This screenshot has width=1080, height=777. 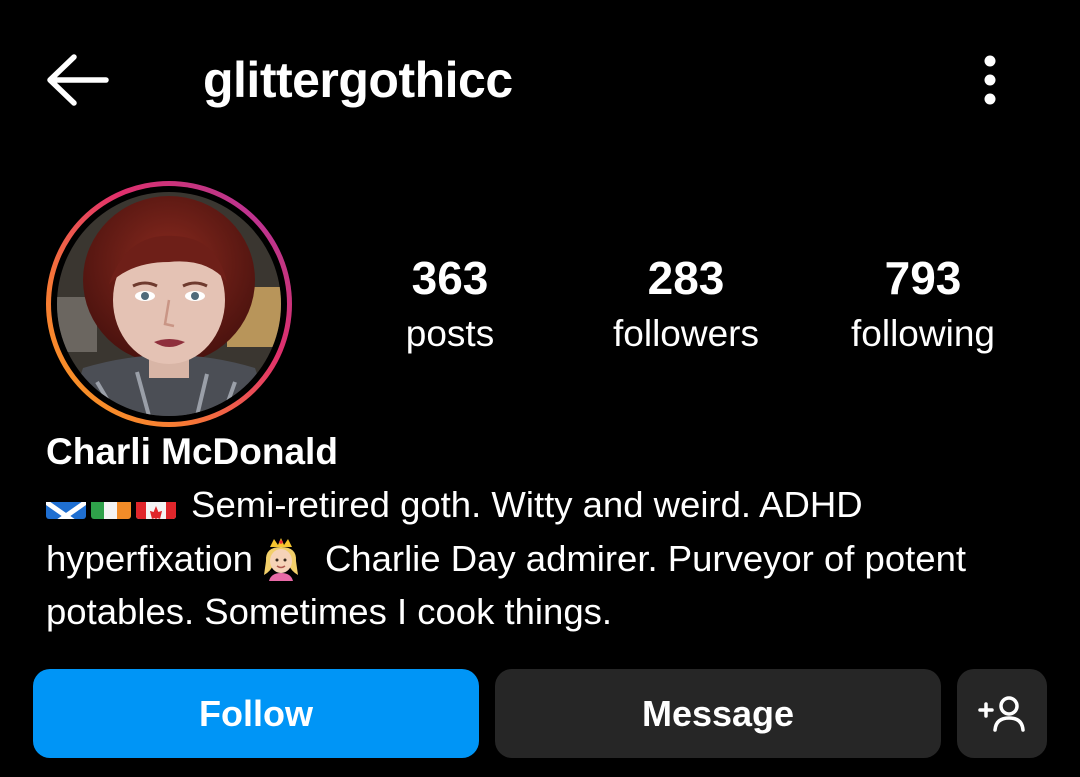 What do you see at coordinates (645, 558) in the screenshot?
I see `bio-text-line-2b: Charlie Day admirer. Purveyor of potent` at bounding box center [645, 558].